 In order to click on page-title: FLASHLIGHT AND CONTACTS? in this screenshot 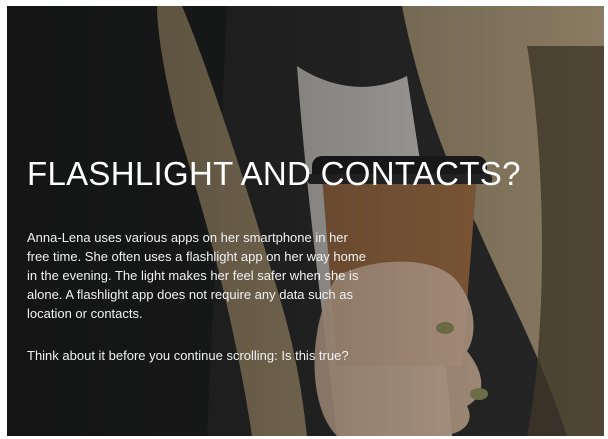, I will do `click(274, 173)`.